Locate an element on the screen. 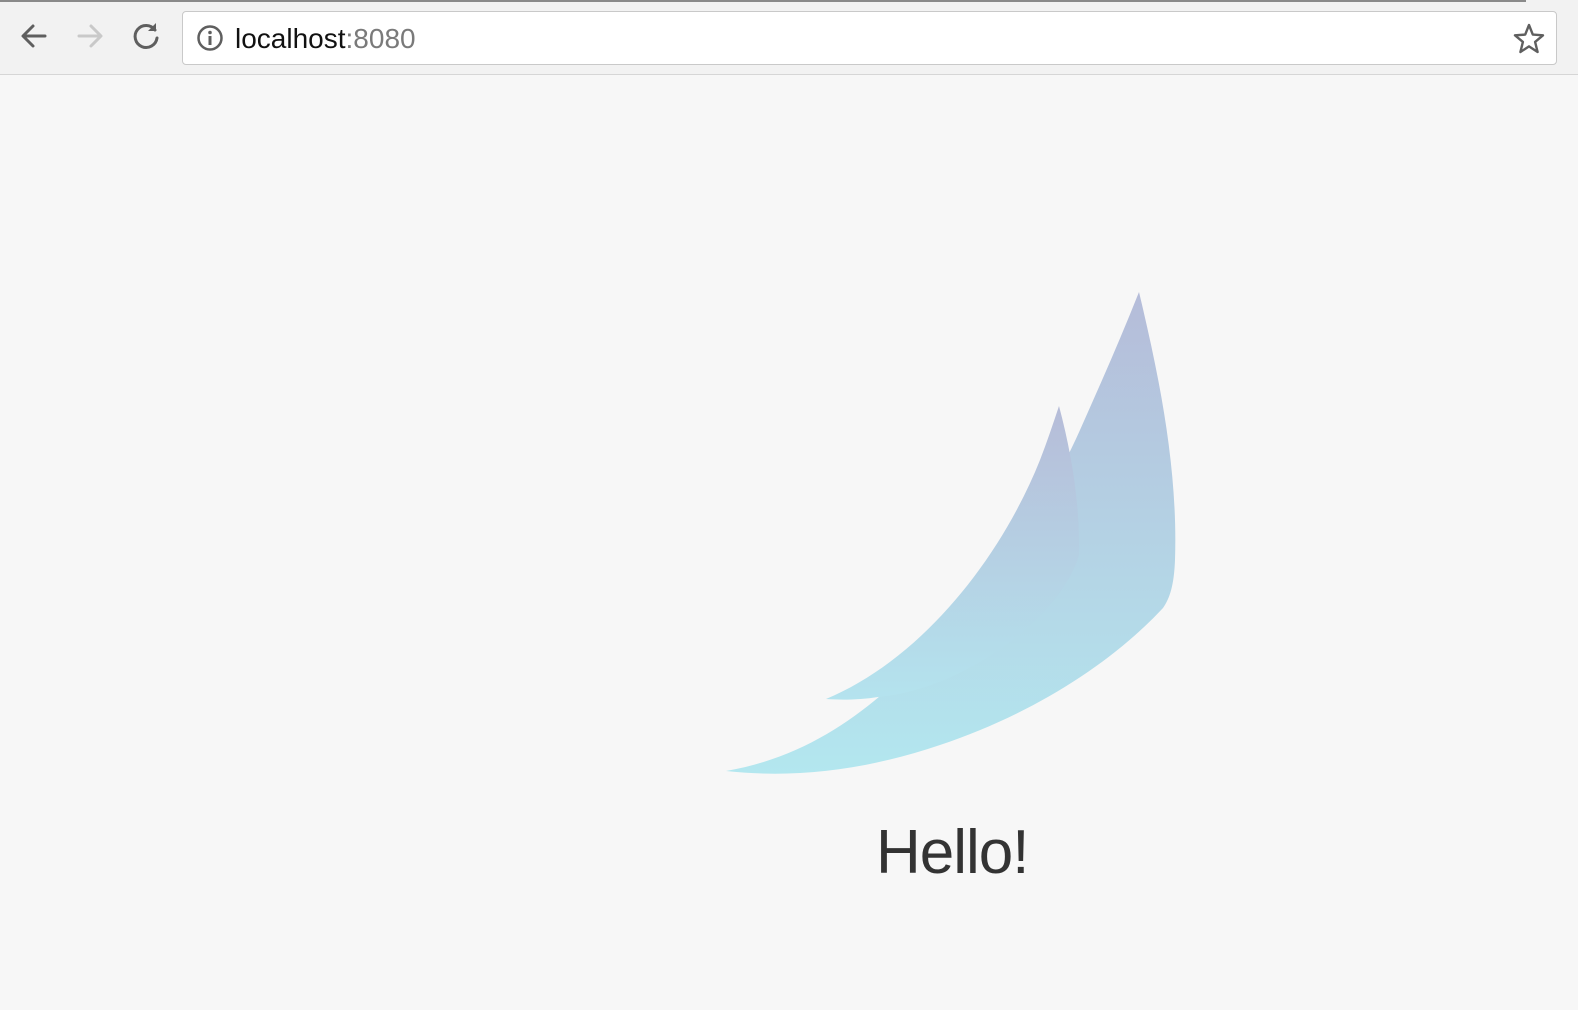  forward-arrow-icon is located at coordinates (90, 36).